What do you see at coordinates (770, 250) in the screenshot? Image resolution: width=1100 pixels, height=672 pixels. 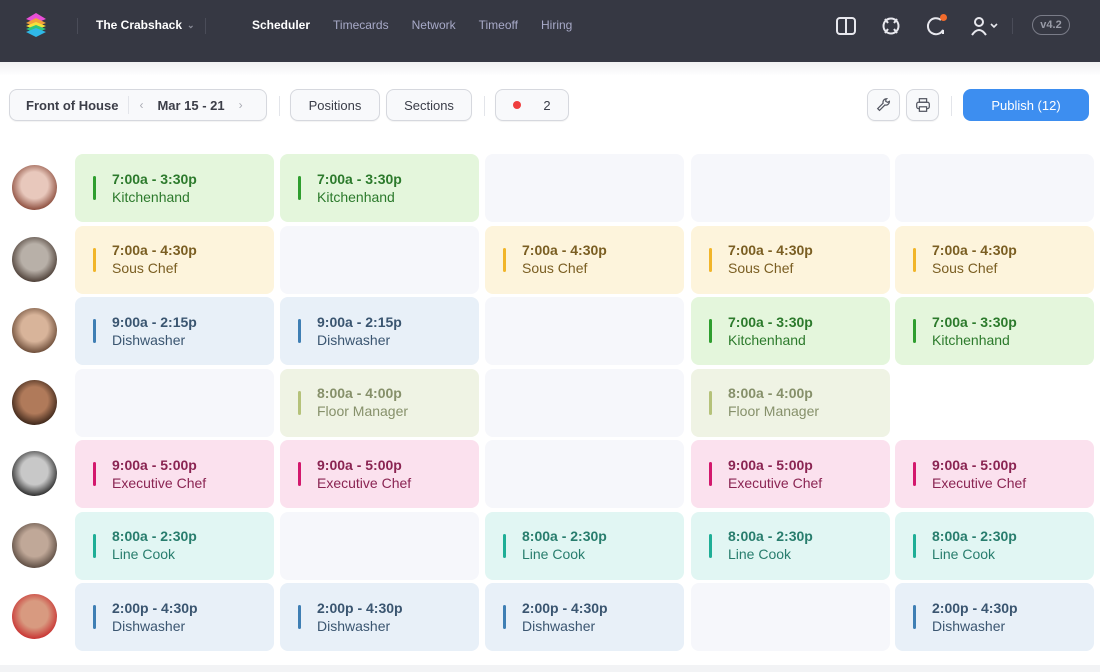 I see `shift-time: 7:00a - 4:30p` at bounding box center [770, 250].